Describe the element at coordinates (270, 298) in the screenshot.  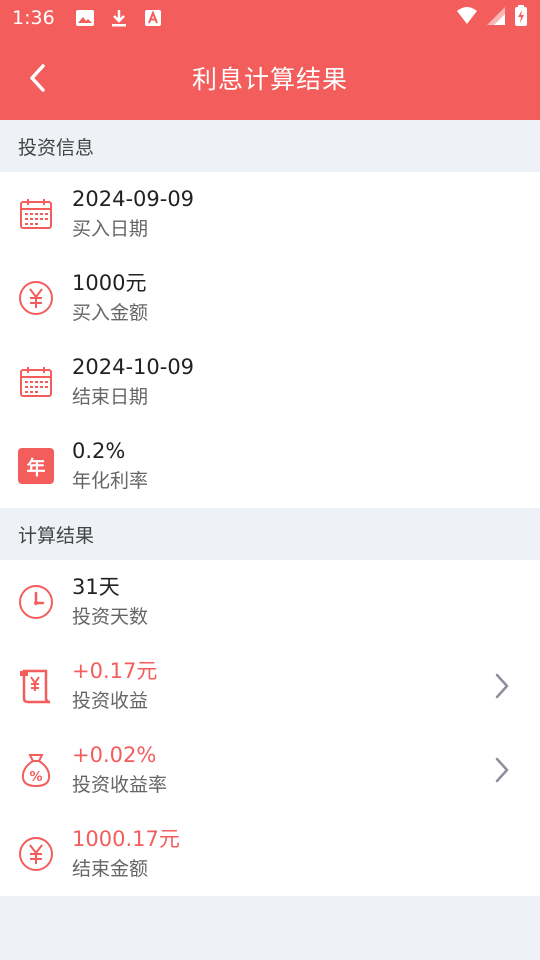
I see `list-item-buy-amount: 1000元 买入金额` at that location.